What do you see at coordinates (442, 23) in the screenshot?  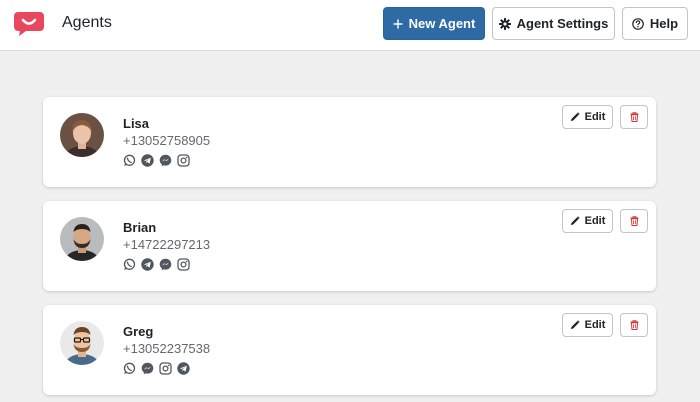 I see `new-agent-label: New Agent` at bounding box center [442, 23].